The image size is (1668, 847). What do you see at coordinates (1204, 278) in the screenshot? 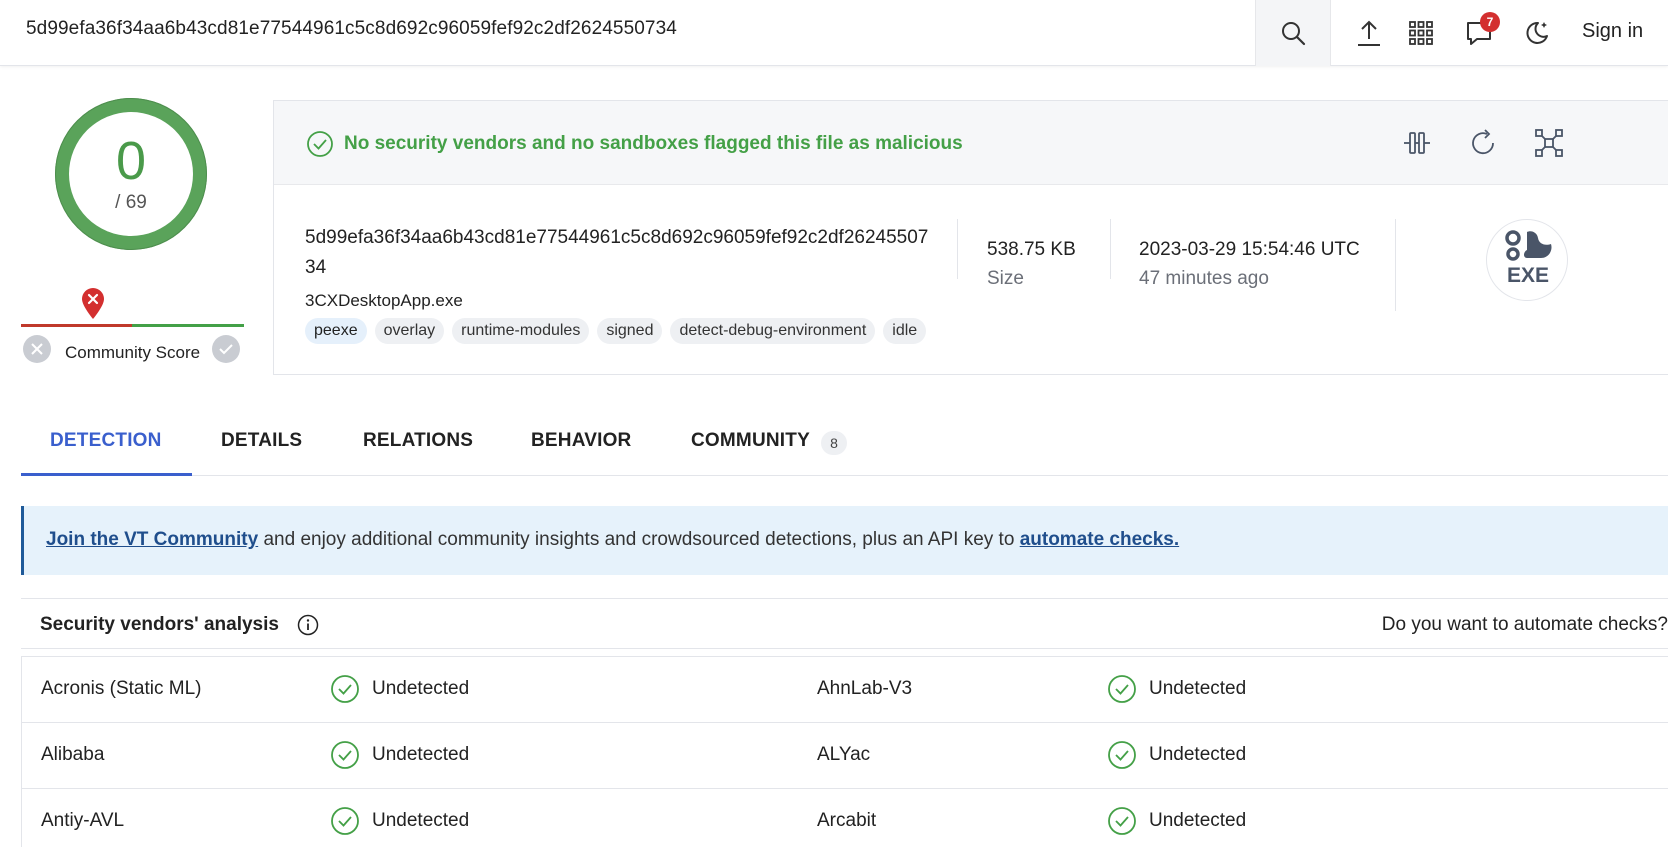
I see `analysis-date-relative: 47 minutes ago` at bounding box center [1204, 278].